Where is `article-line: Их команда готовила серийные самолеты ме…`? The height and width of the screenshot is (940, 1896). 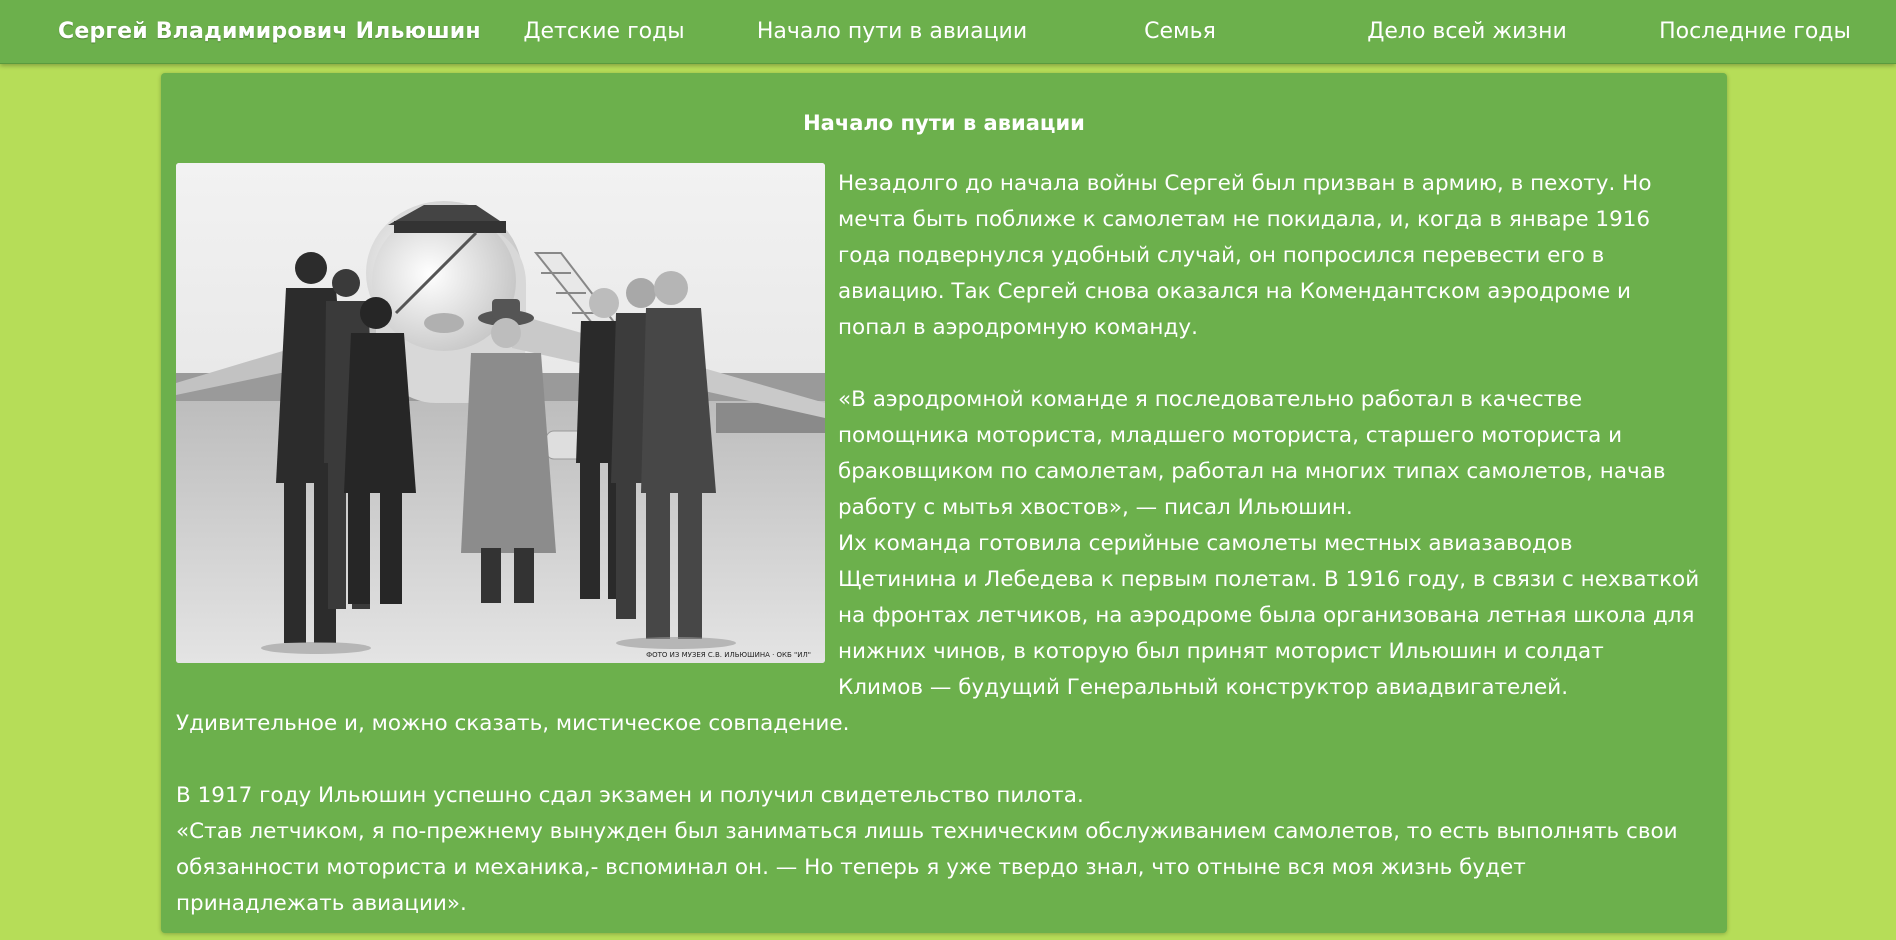
article-line: Их команда готовила серийные самолеты ме… is located at coordinates (1205, 543).